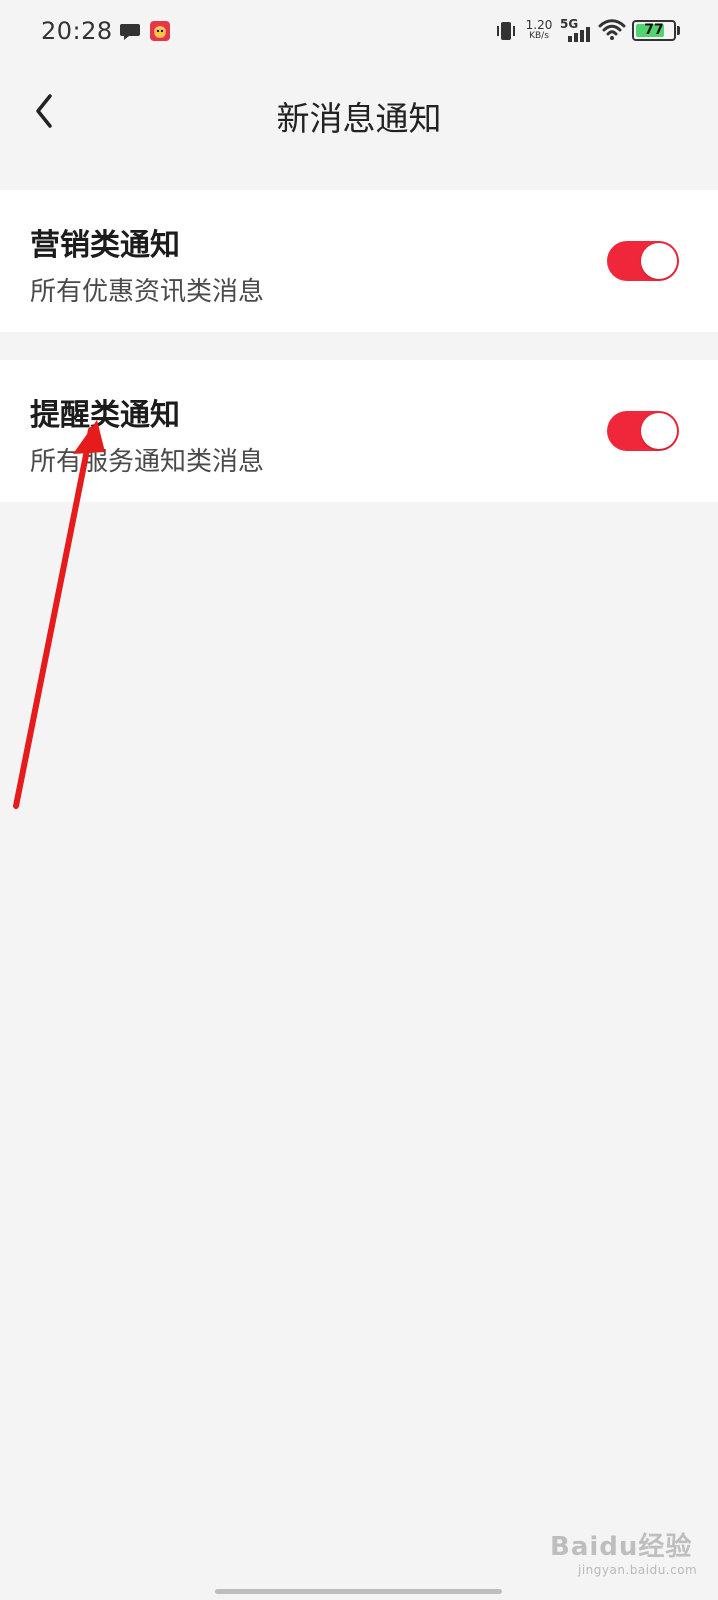 The image size is (718, 1600). Describe the element at coordinates (130, 31) in the screenshot. I see `chat-bubble-icon` at that location.